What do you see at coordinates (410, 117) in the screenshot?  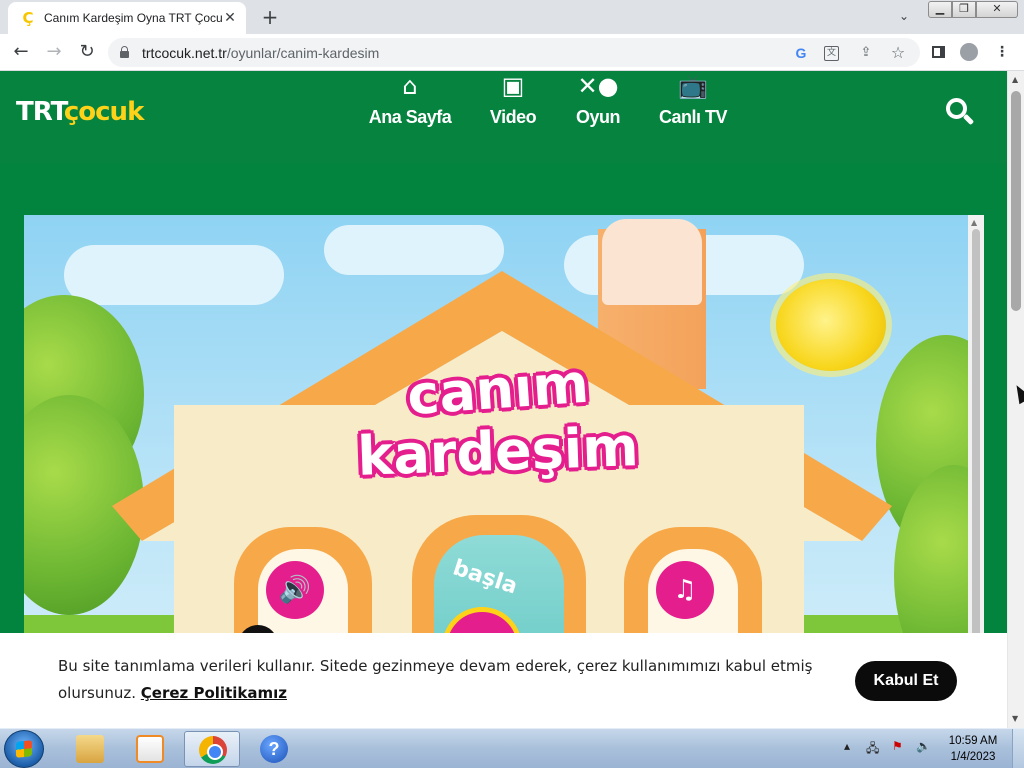 I see `nav-label-ana-sayfa: Ana Sayfa` at bounding box center [410, 117].